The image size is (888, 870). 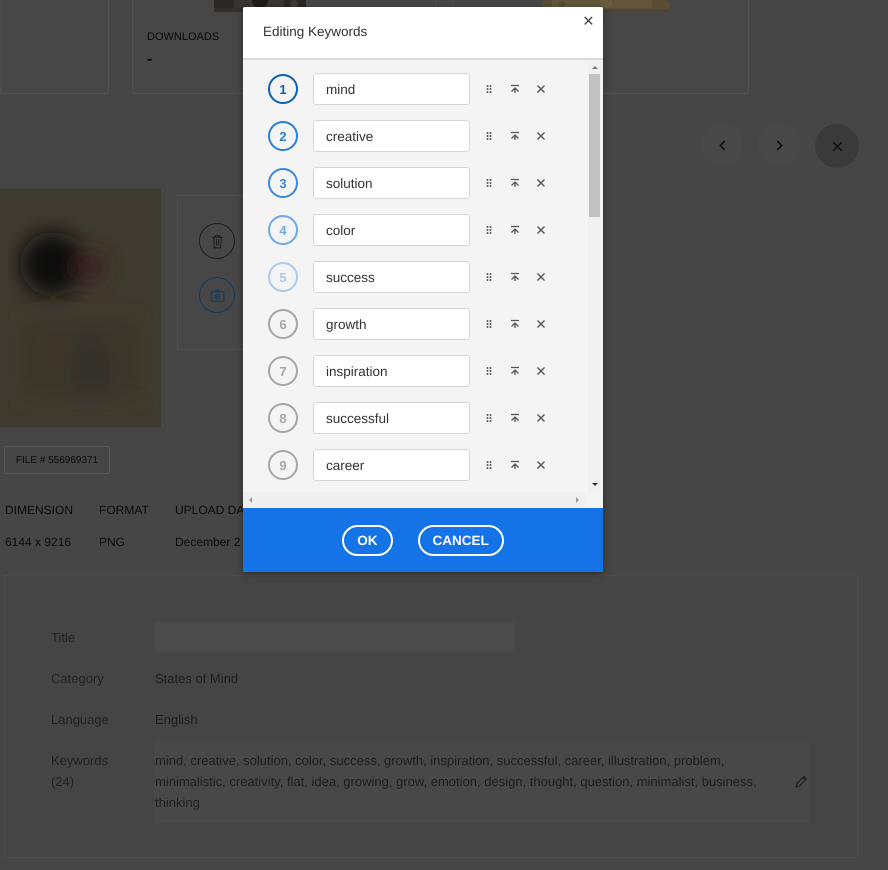 What do you see at coordinates (283, 371) in the screenshot?
I see `number-badge: 7` at bounding box center [283, 371].